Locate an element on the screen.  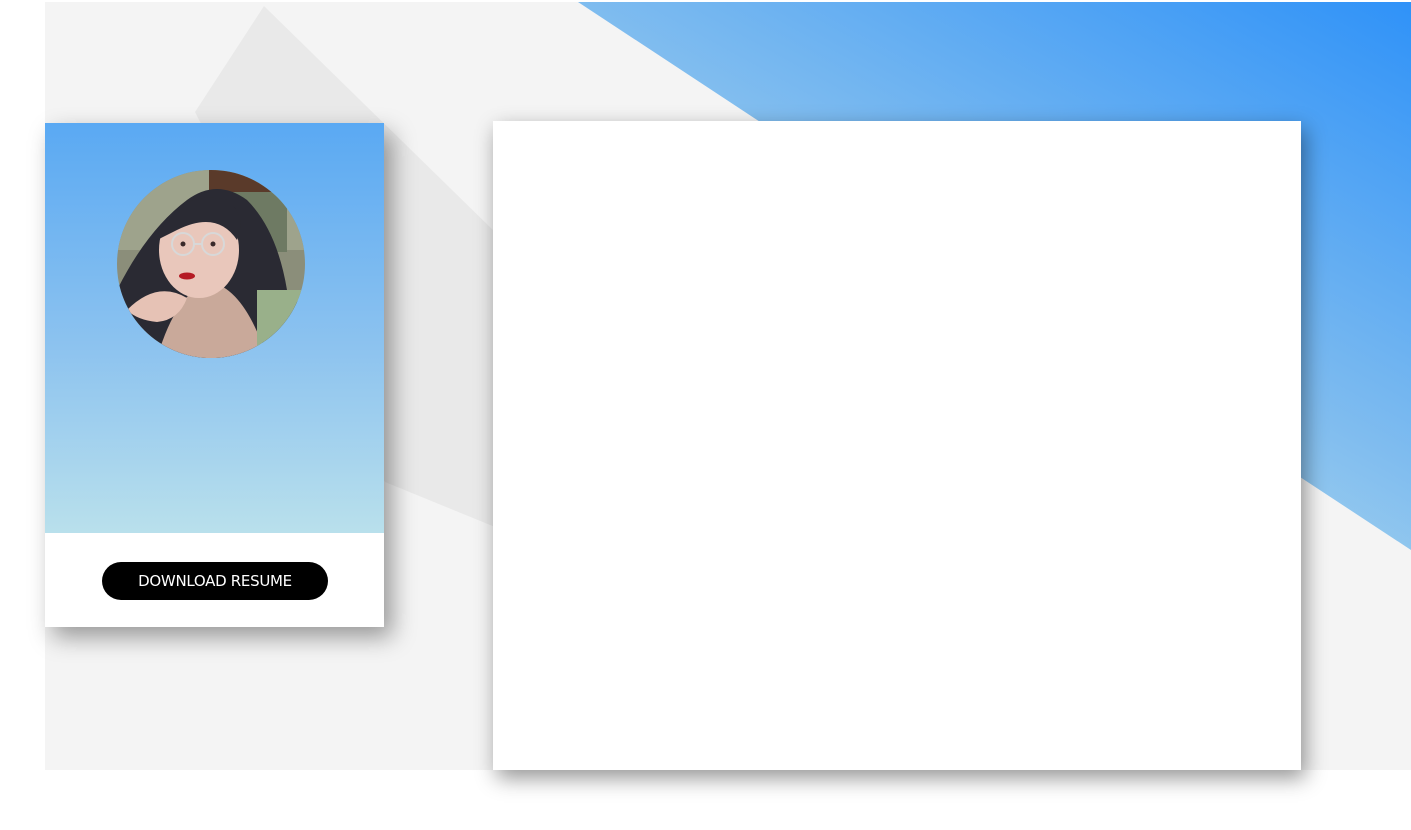
profile-card: DOWNLOAD RESUME is located at coordinates (214, 375).